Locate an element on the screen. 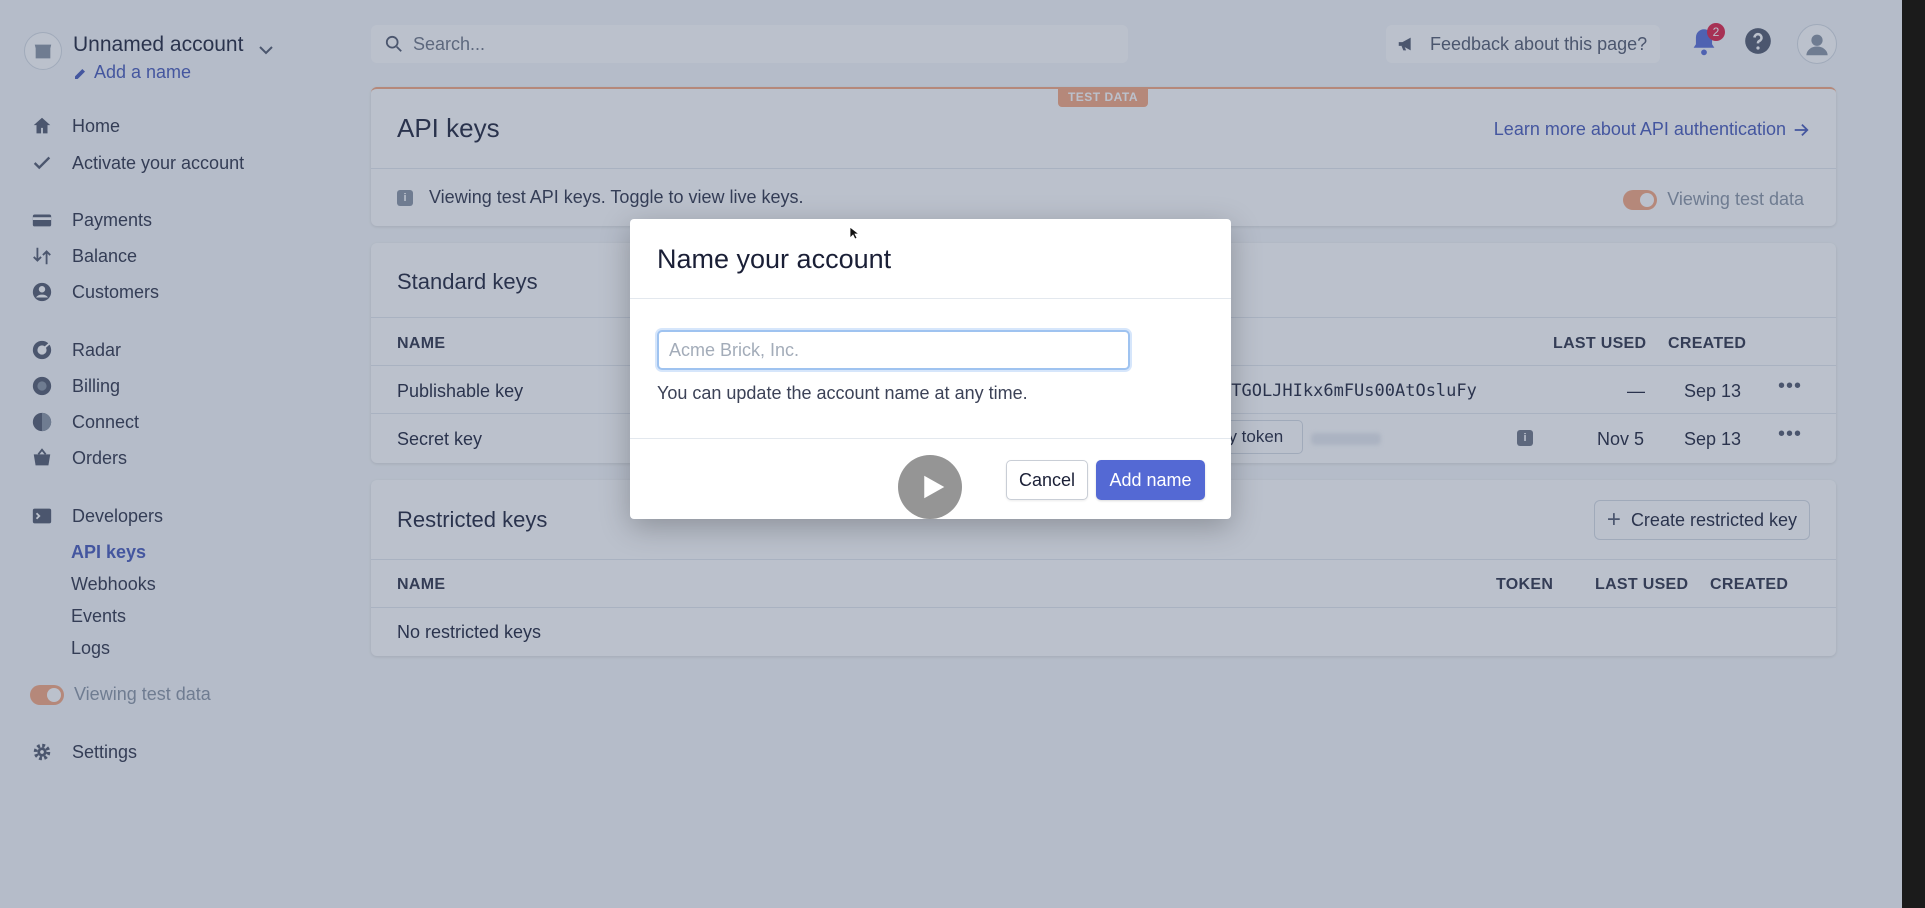 Image resolution: width=1925 pixels, height=908 pixels. window-edge is located at coordinates (1913, 454).